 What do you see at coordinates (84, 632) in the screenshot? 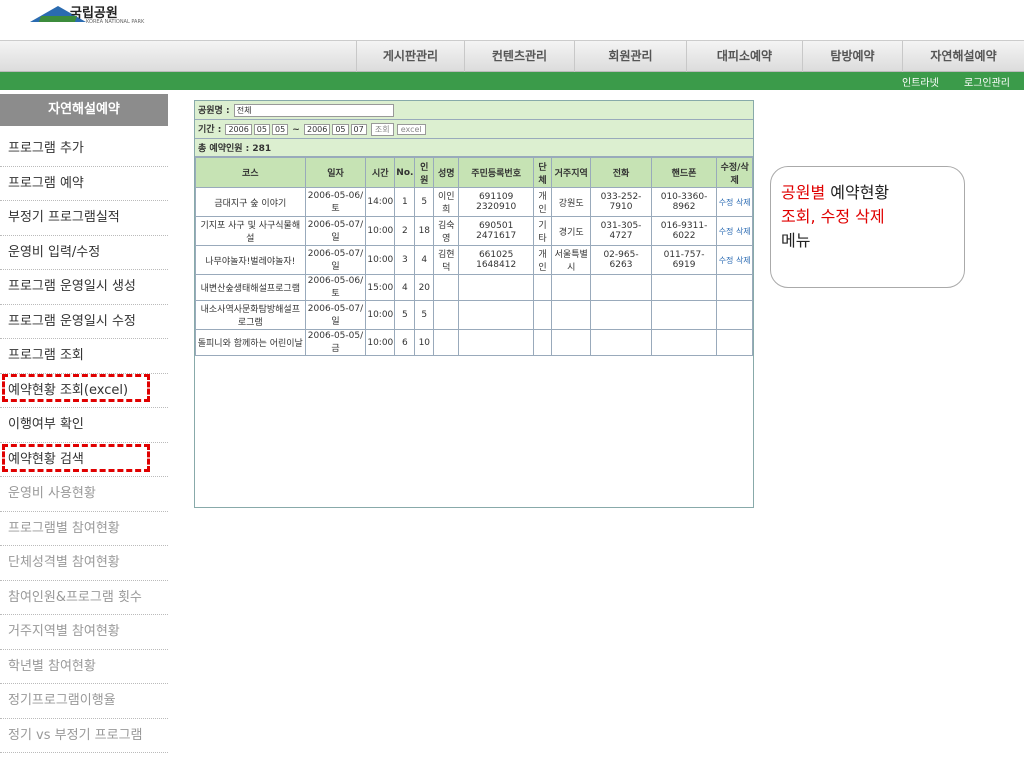
I see `sidebar-item: 거주지역별 참여현황` at bounding box center [84, 632].